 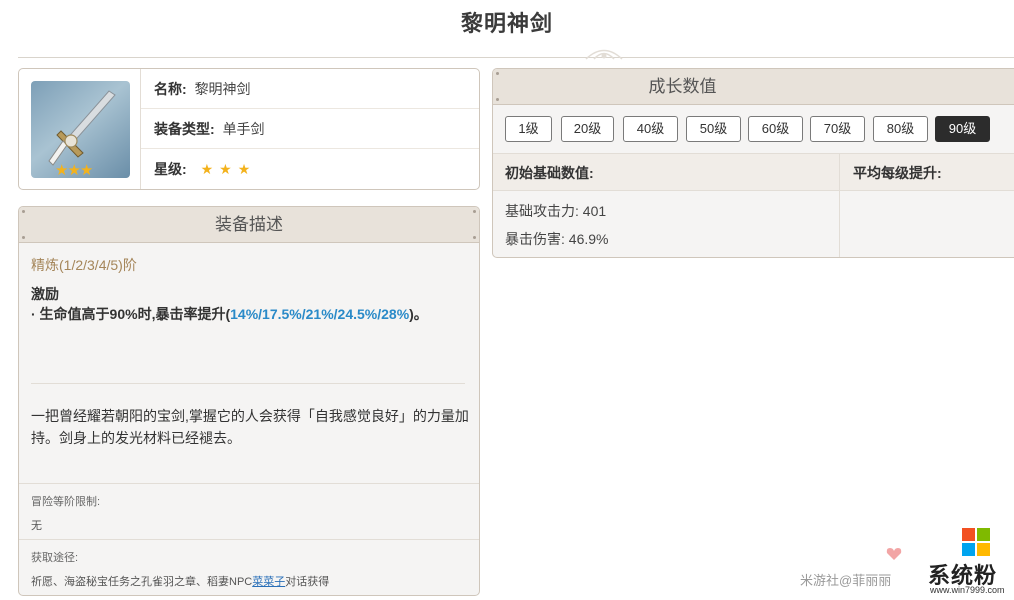 I want to click on stat-base-atk: 基础攻击力: 401, so click(x=556, y=211).